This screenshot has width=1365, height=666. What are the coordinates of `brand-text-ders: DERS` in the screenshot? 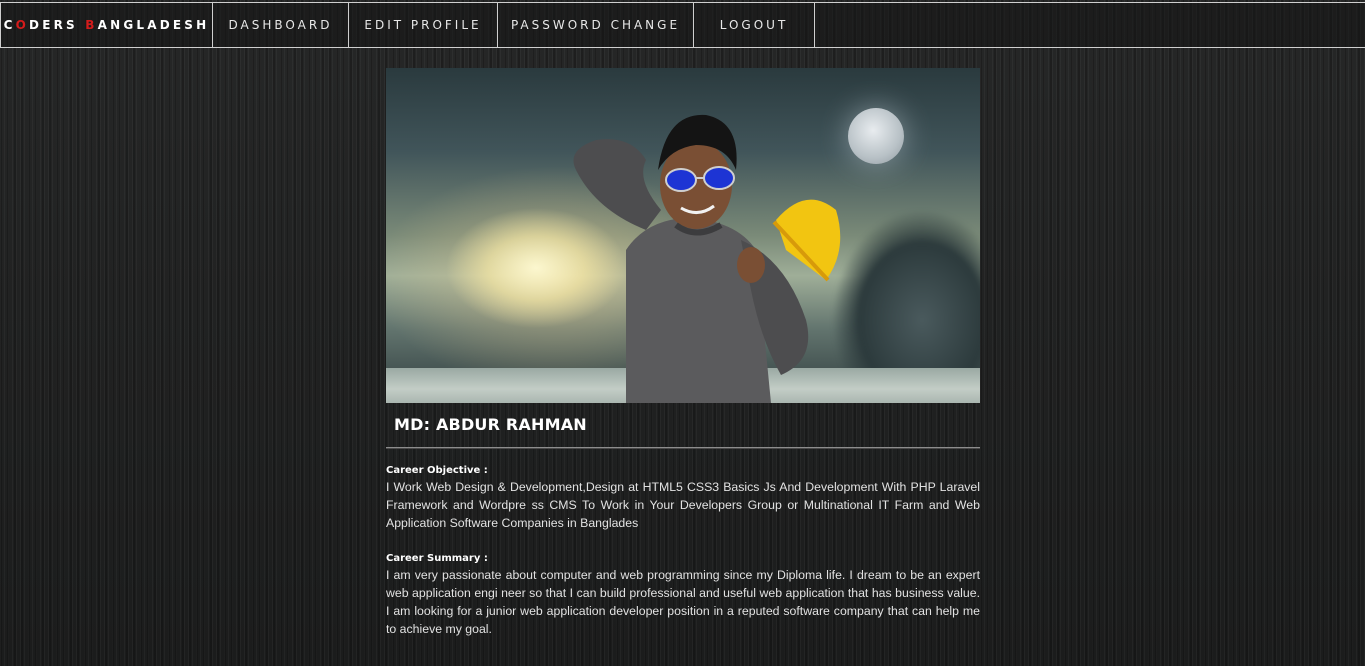 It's located at (57, 25).